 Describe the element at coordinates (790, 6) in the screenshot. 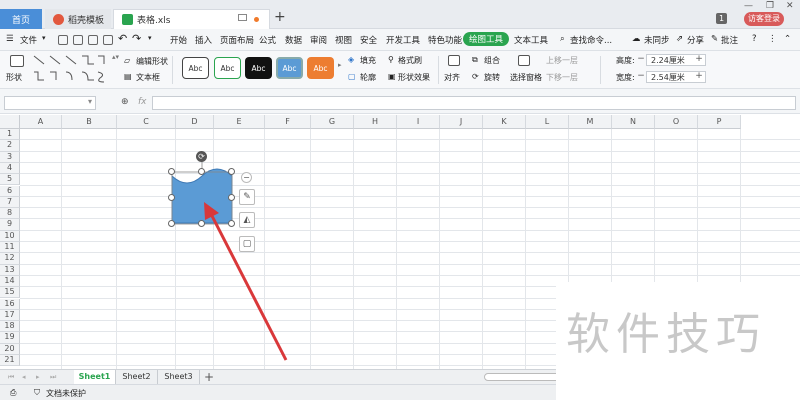

I see `close-button: ✕` at that location.